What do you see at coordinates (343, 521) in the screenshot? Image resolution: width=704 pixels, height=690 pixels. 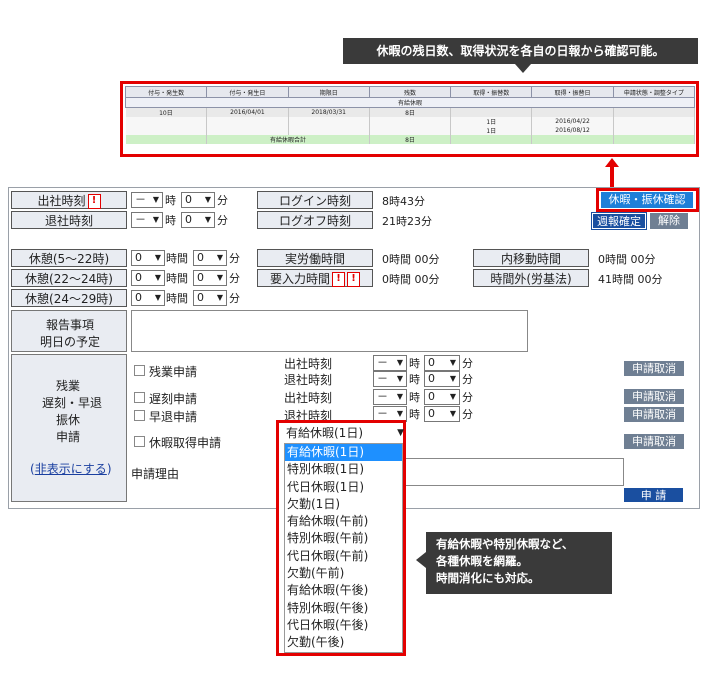 I see `option: 有給休暇(午前)` at bounding box center [343, 521].